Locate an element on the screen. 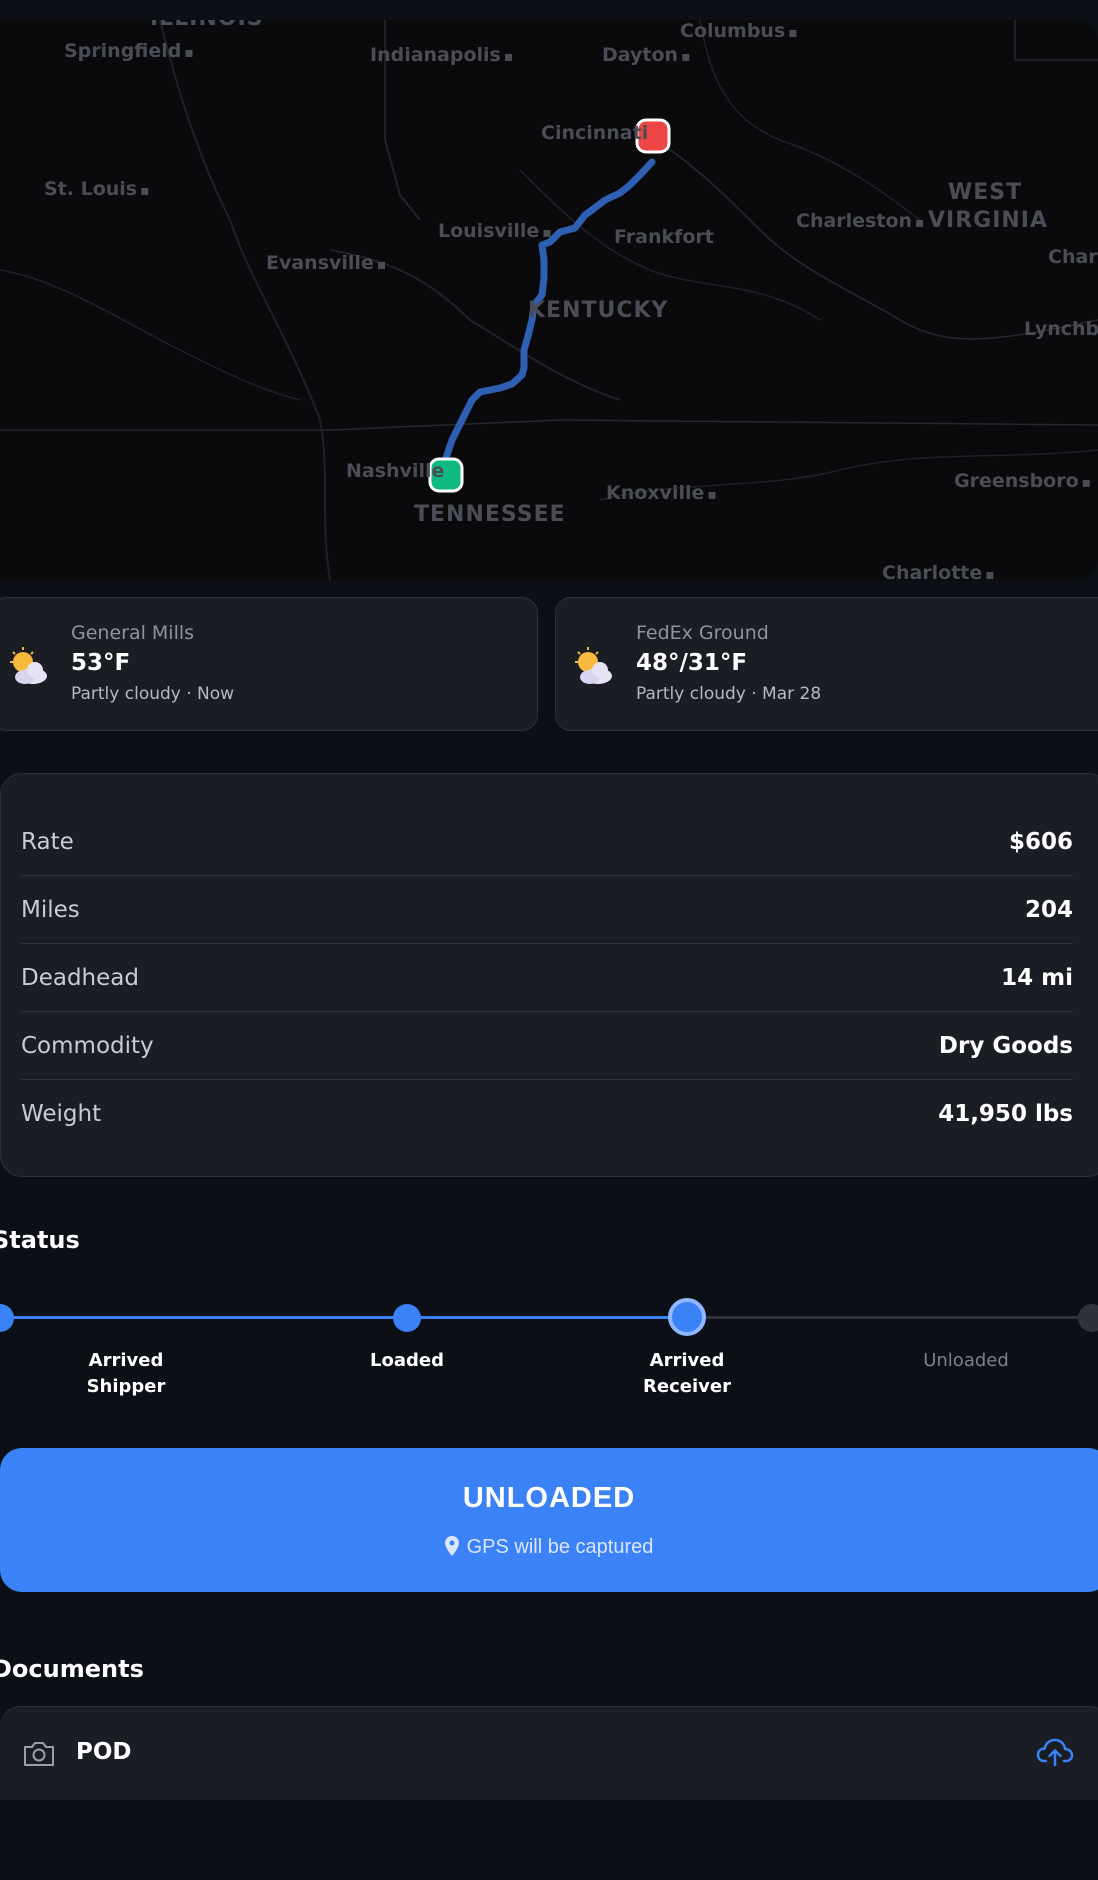  detail-row-weight: Weight 41,950 lbs is located at coordinates (547, 1114).